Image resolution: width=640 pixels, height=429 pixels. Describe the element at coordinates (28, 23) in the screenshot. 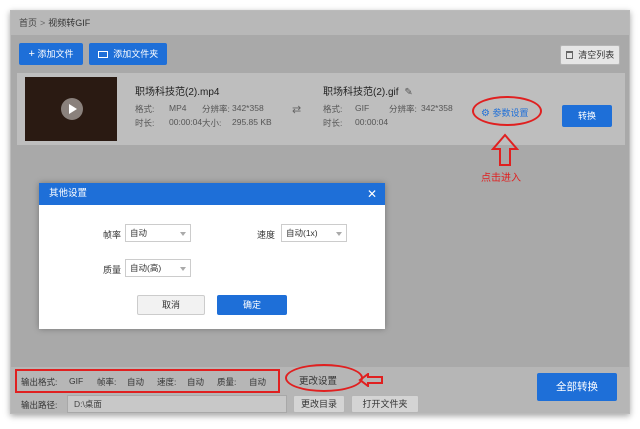

I see `breadcrumb-home: 首页` at that location.